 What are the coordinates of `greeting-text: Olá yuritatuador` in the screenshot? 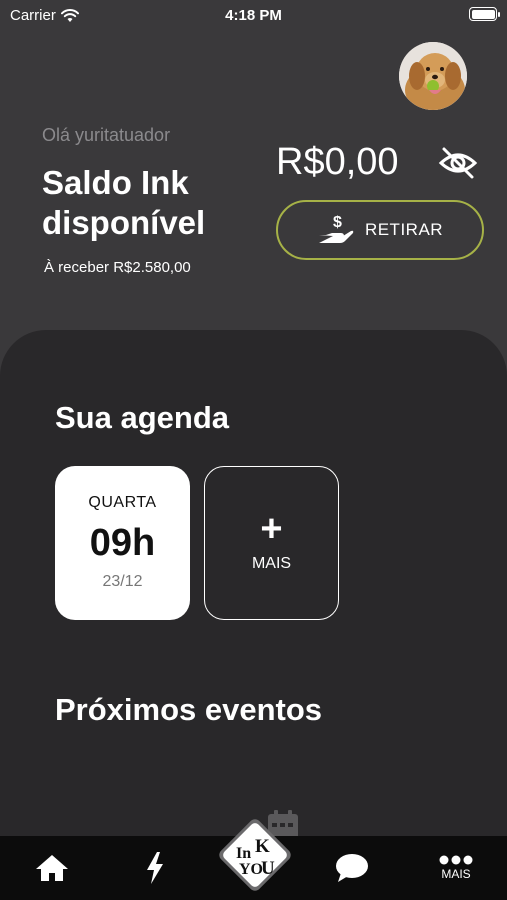 It's located at (106, 135).